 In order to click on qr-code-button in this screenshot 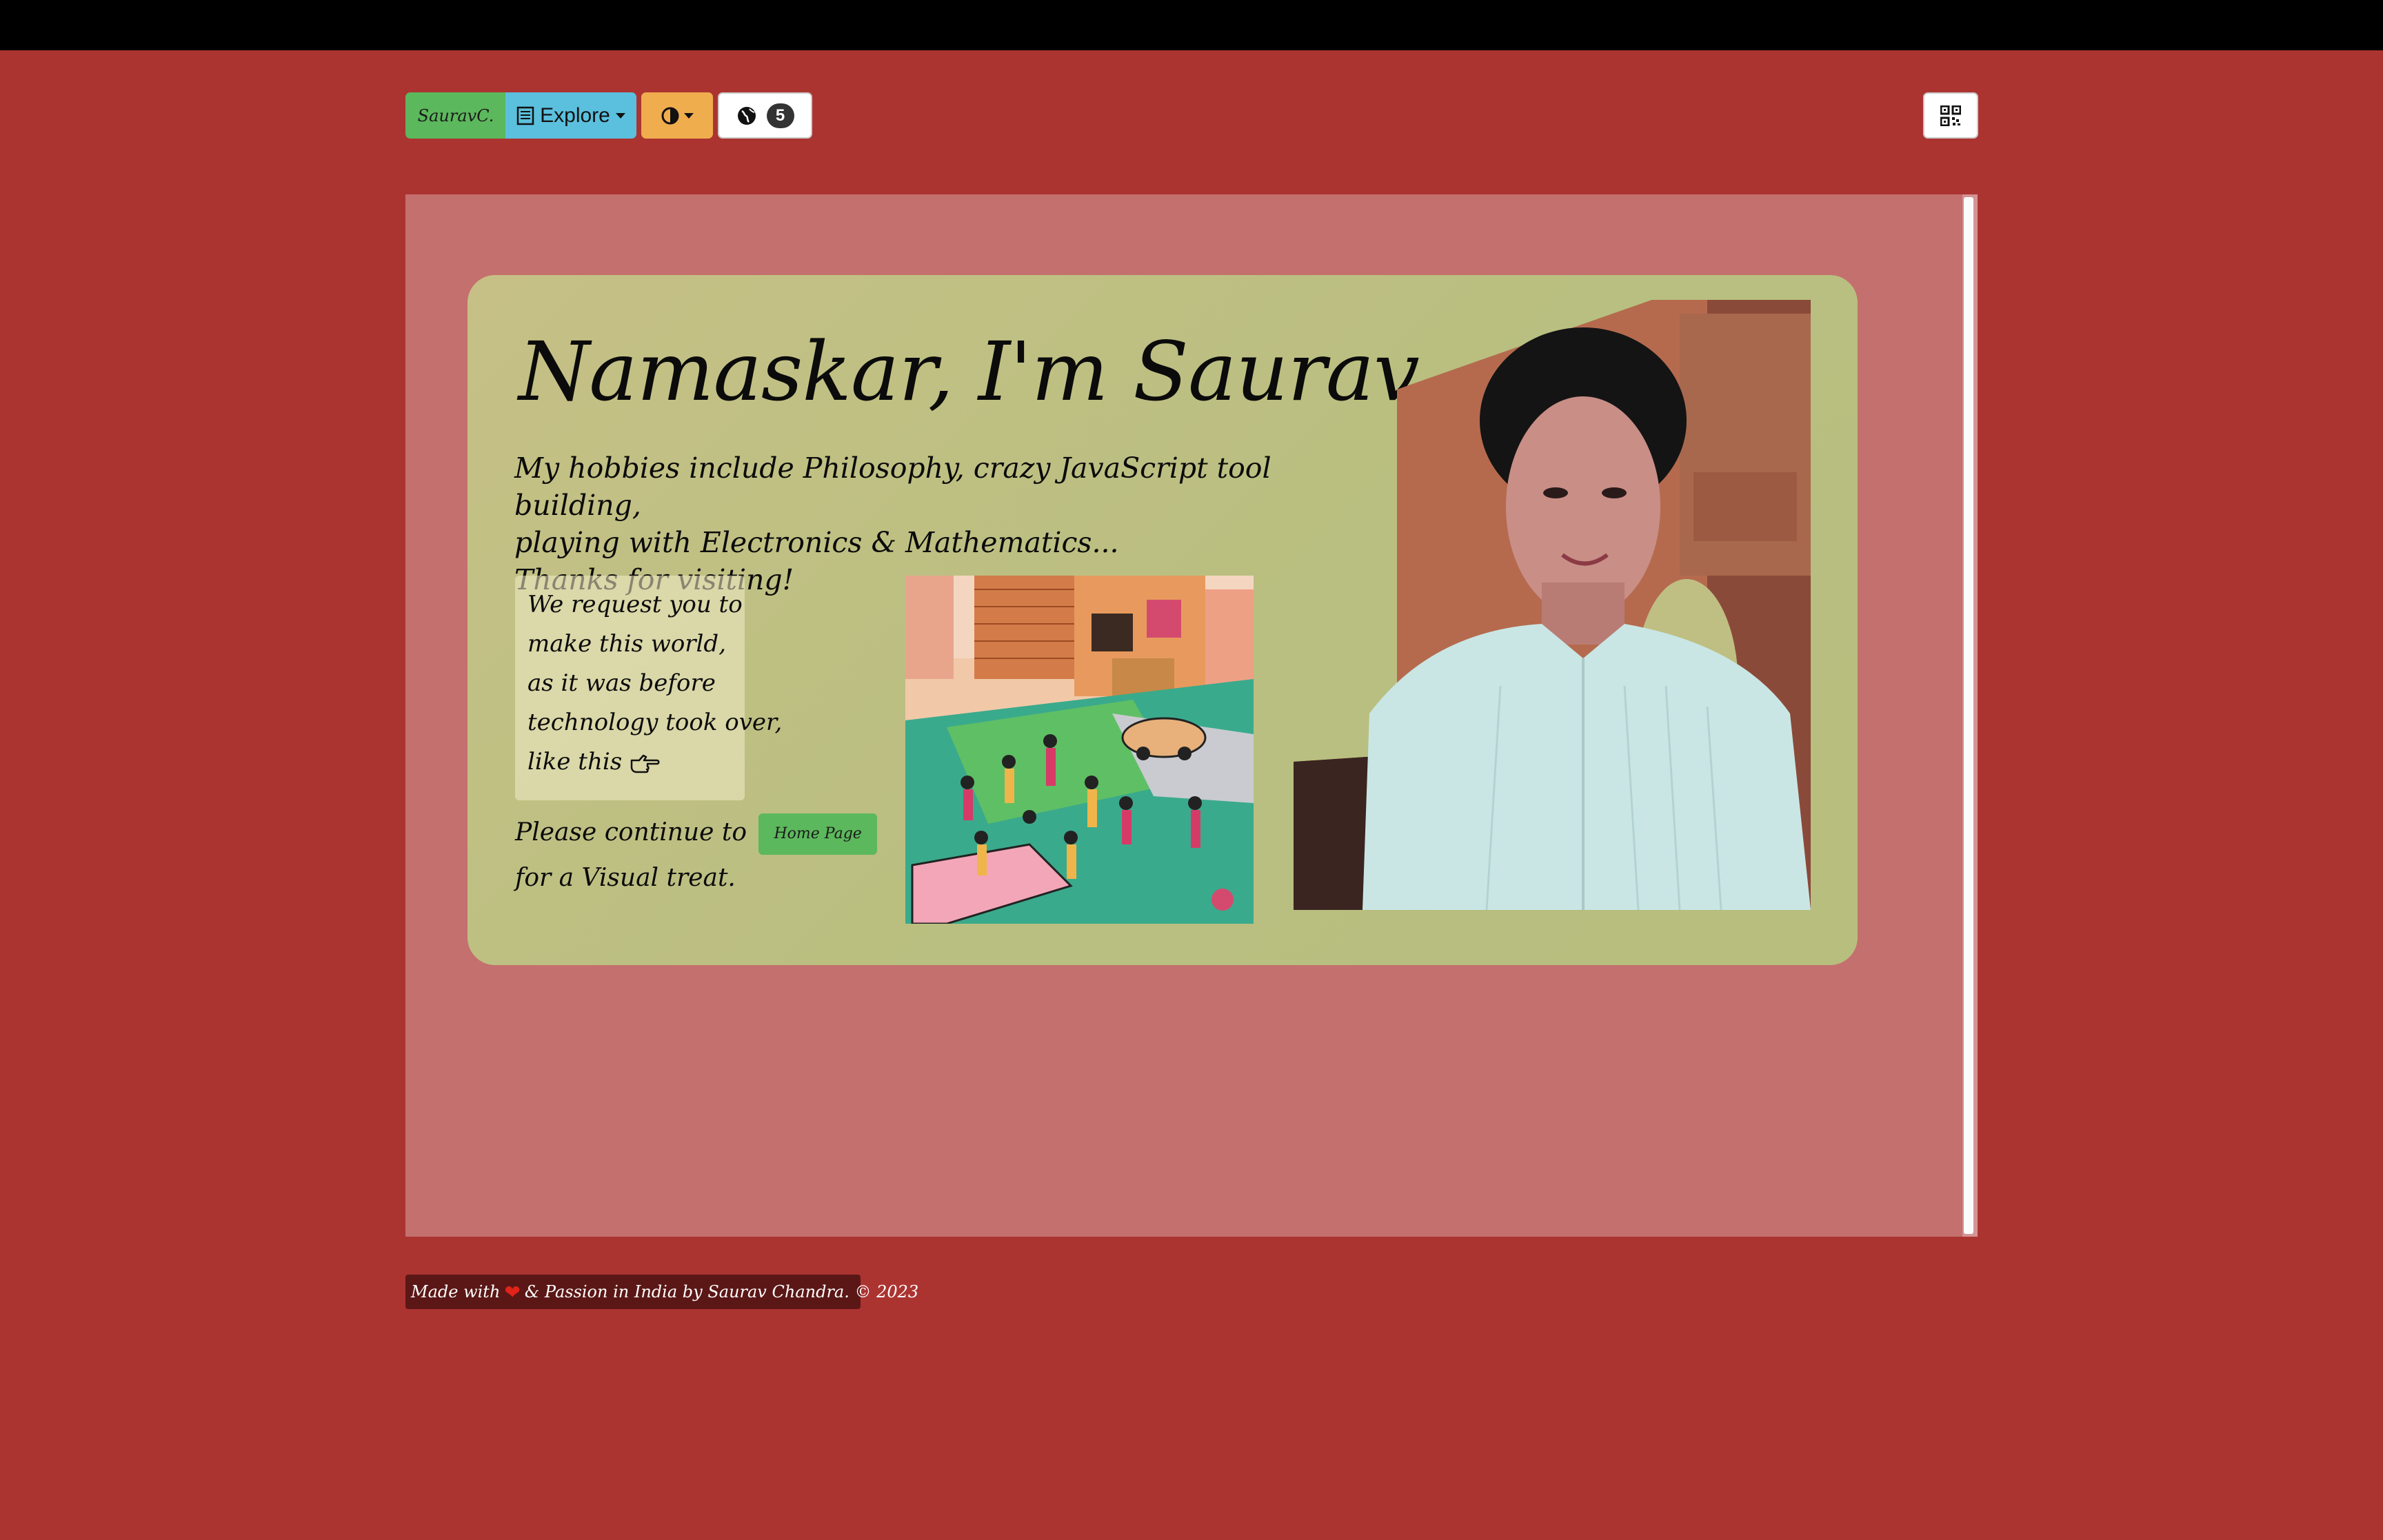, I will do `click(1950, 116)`.